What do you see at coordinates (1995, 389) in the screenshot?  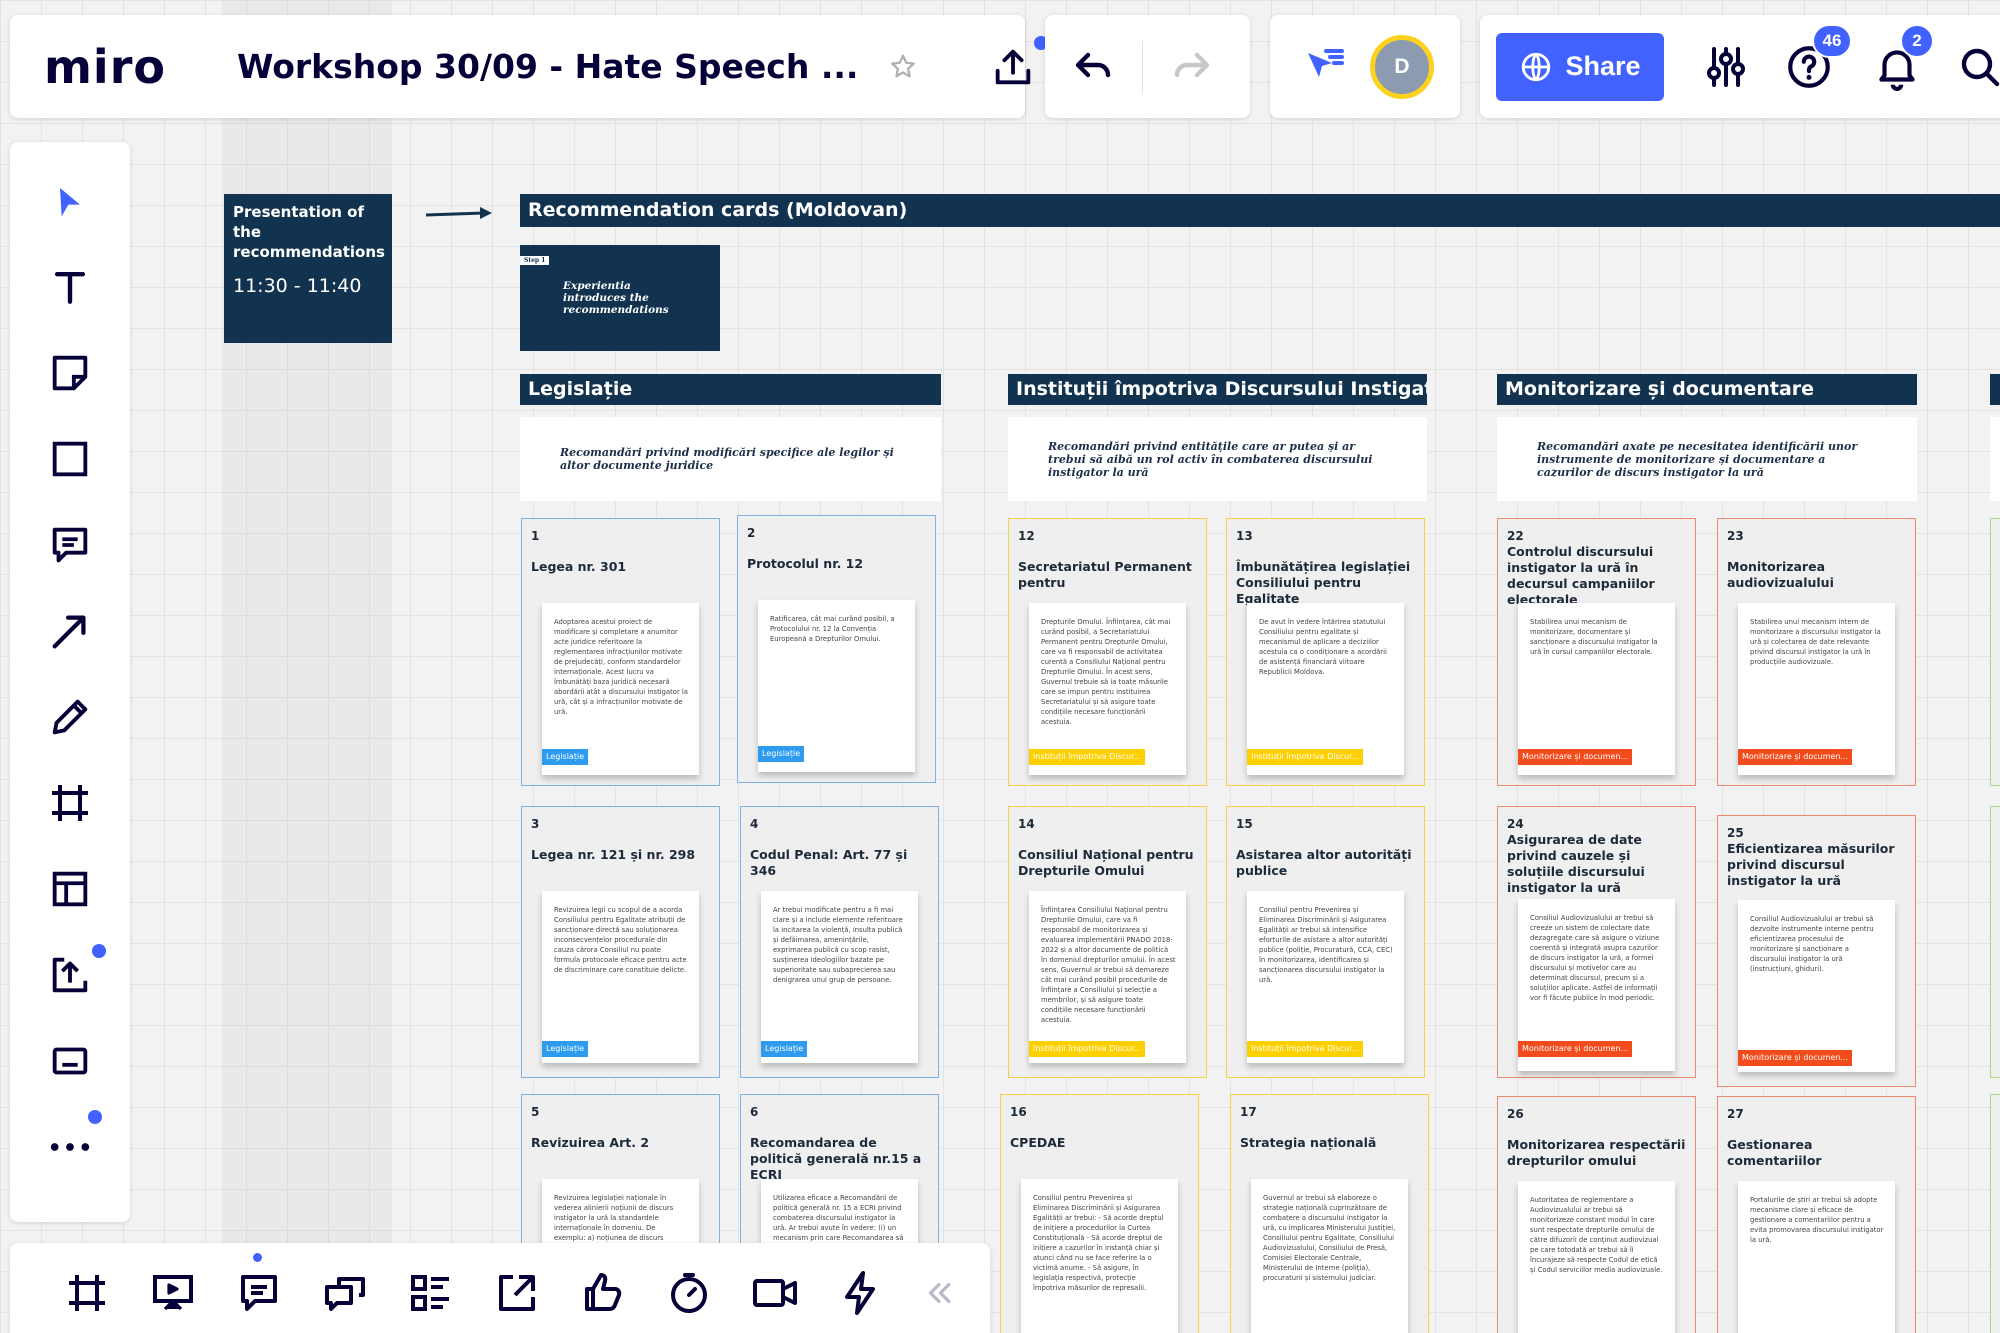 I see `section-header-next` at bounding box center [1995, 389].